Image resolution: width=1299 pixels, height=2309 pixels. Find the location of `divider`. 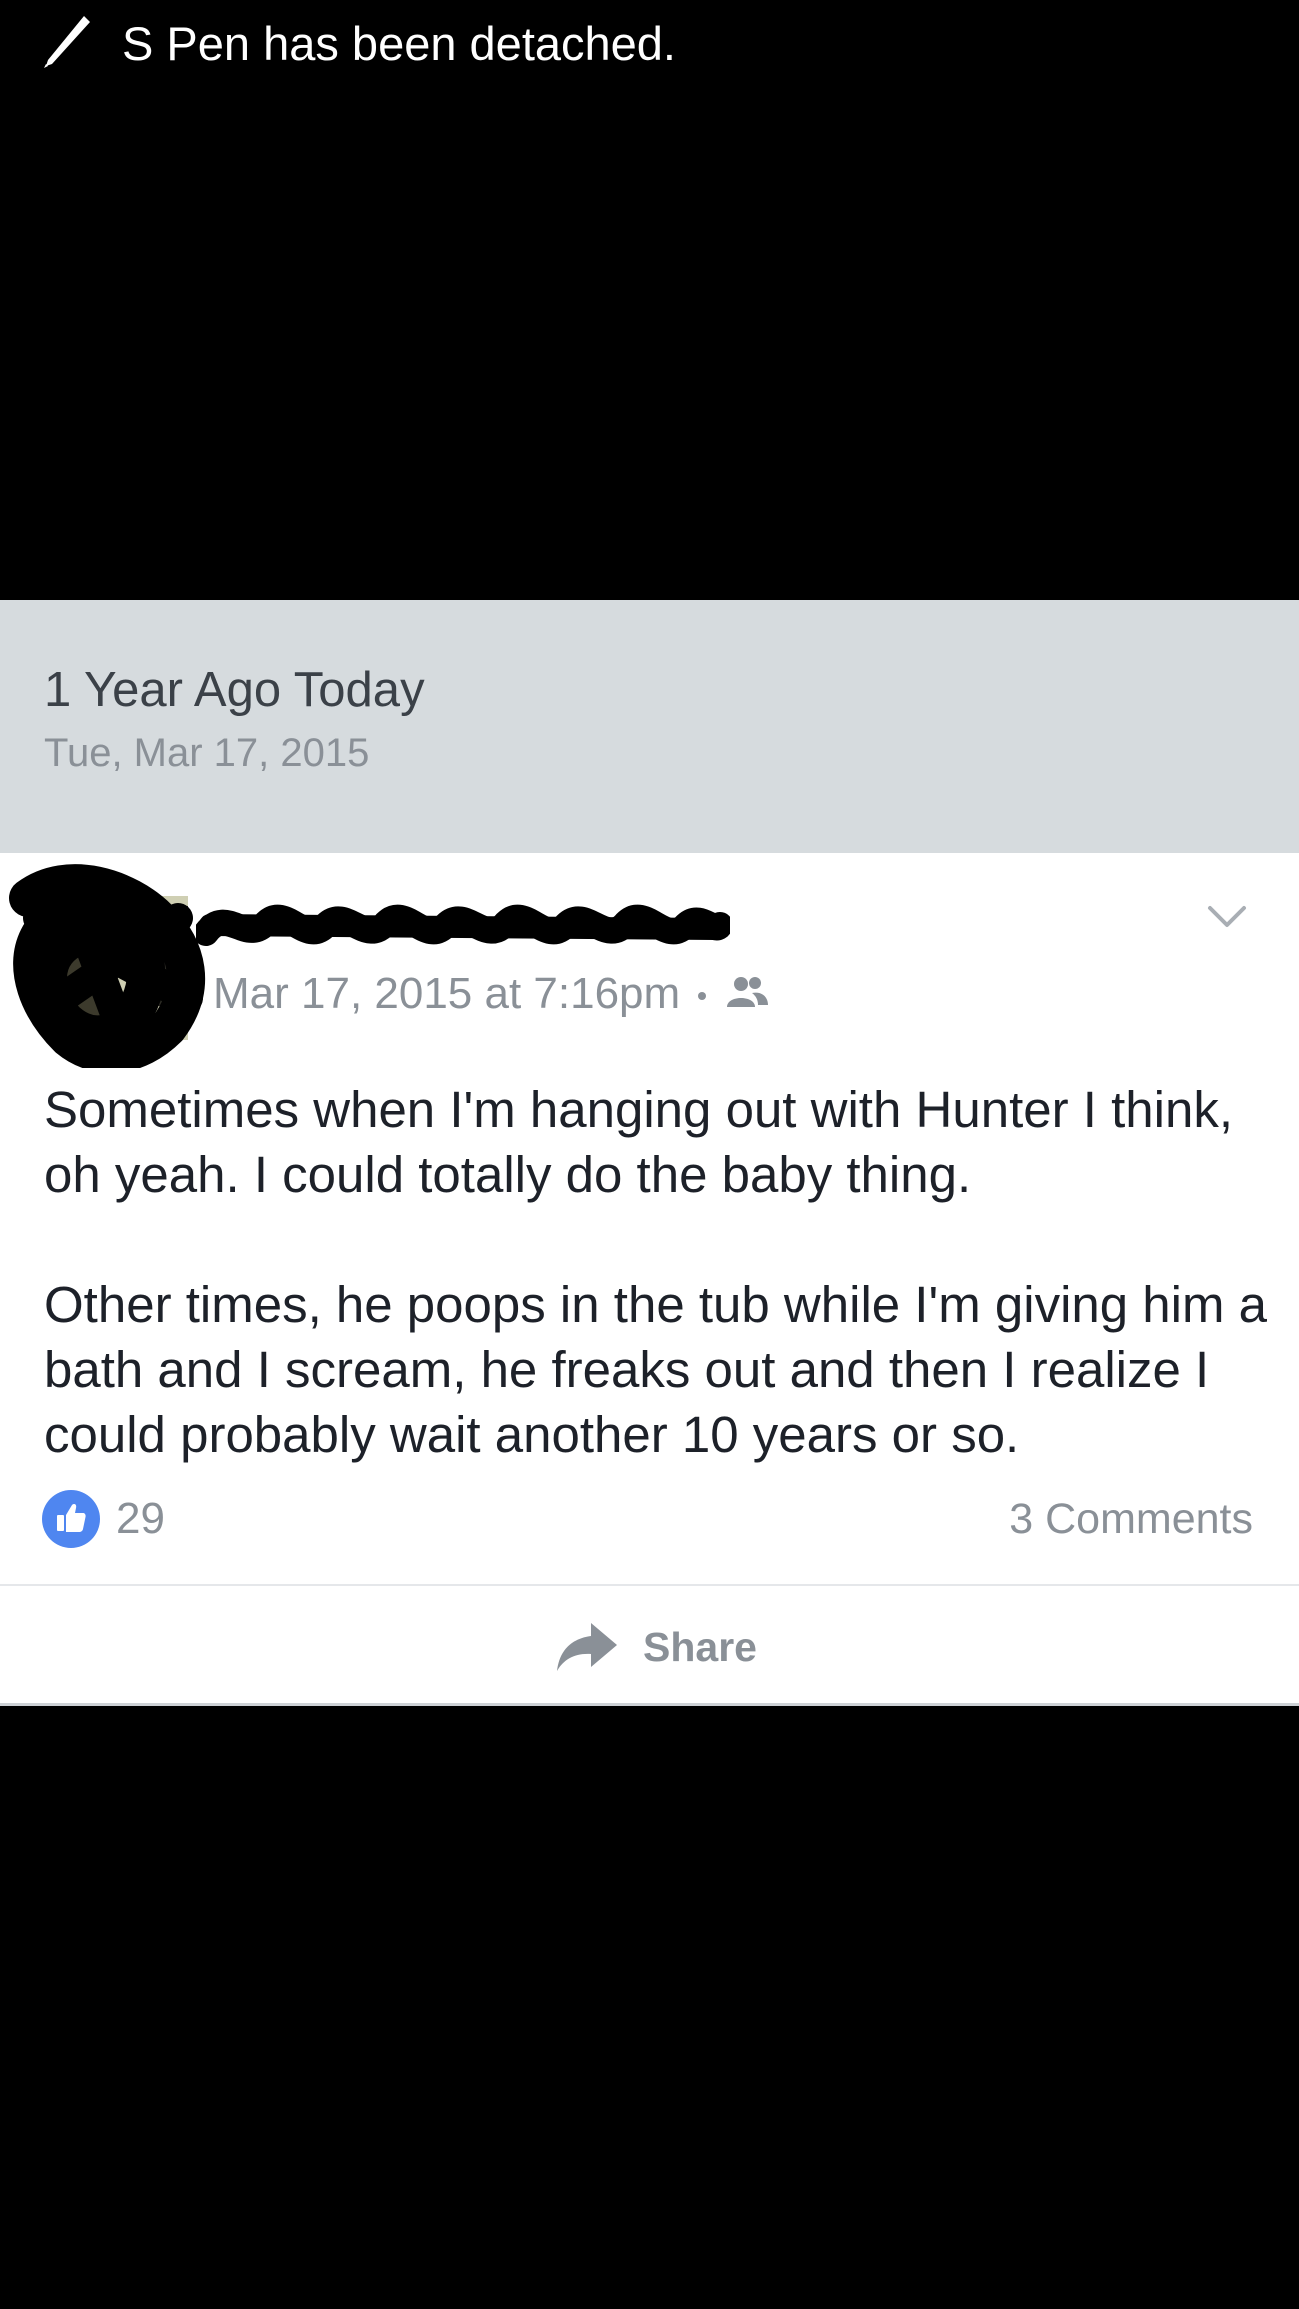

divider is located at coordinates (649, 1585).